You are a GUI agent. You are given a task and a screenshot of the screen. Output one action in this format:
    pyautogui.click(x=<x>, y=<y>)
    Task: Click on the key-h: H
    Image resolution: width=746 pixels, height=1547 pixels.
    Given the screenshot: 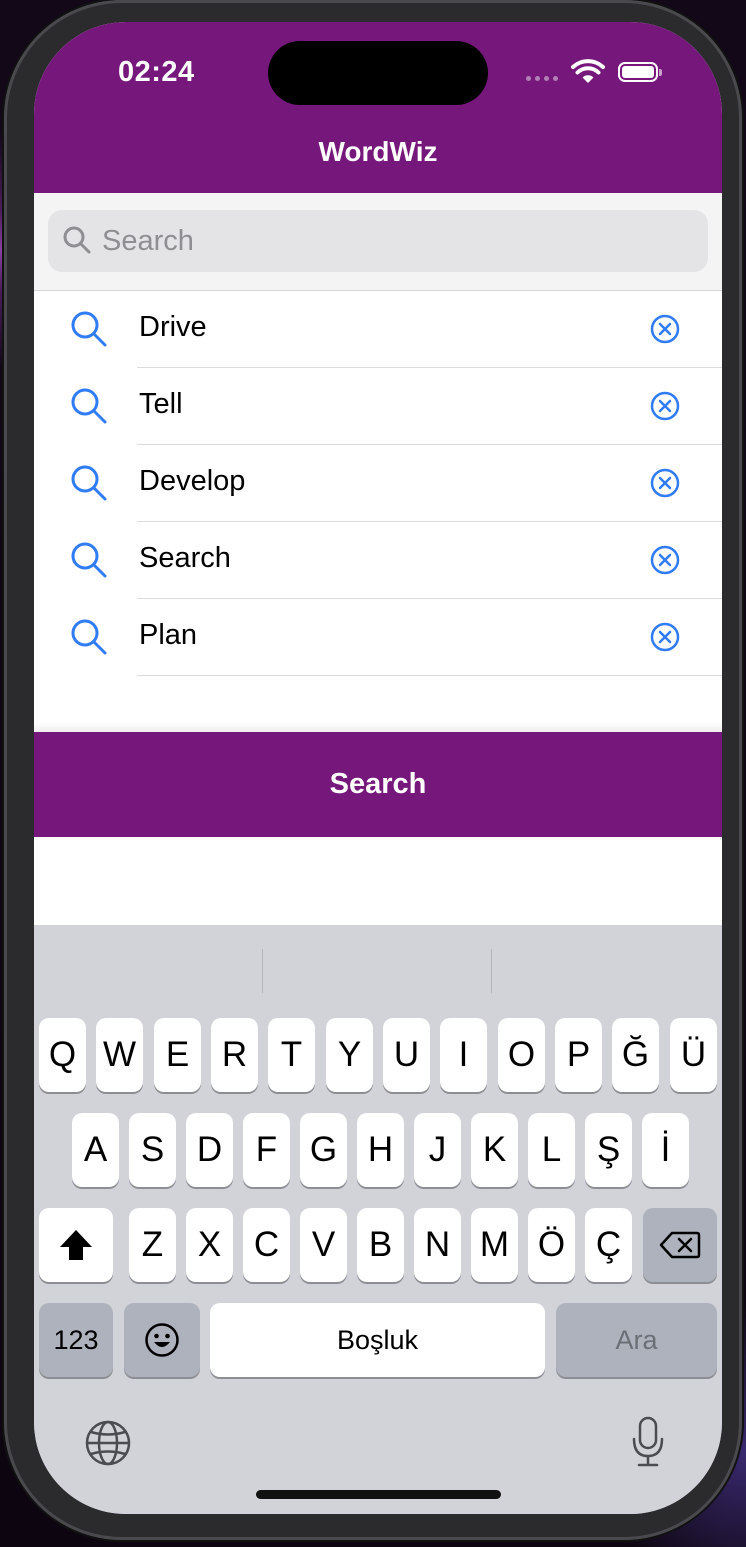 What is the action you would take?
    pyautogui.click(x=380, y=1150)
    